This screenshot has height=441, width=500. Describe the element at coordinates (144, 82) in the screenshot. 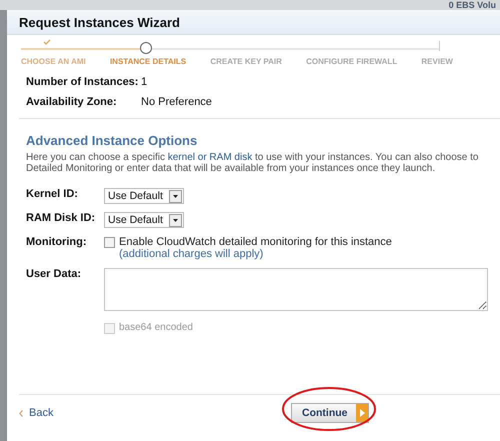

I see `field-value: 1` at that location.